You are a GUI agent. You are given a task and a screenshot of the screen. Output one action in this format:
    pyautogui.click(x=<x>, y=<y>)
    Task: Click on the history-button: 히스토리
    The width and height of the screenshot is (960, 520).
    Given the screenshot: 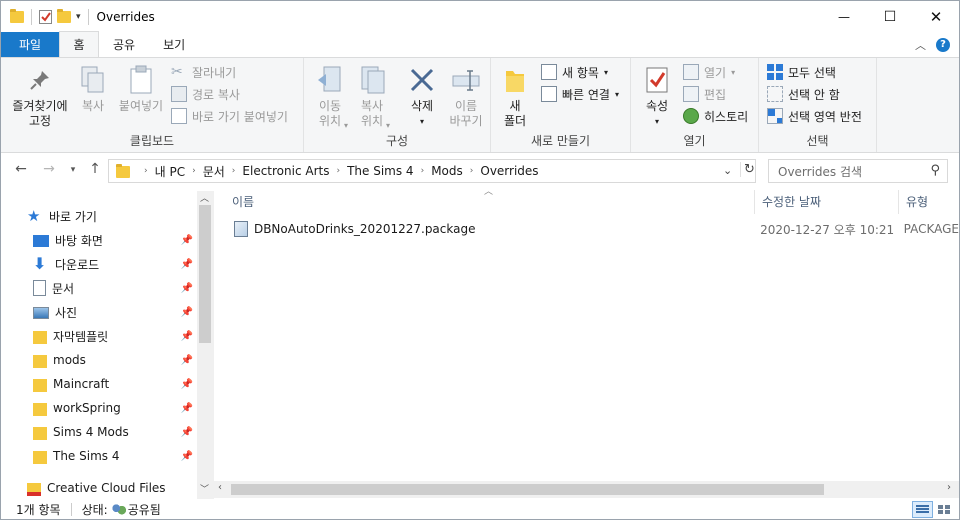 What is the action you would take?
    pyautogui.click(x=715, y=116)
    